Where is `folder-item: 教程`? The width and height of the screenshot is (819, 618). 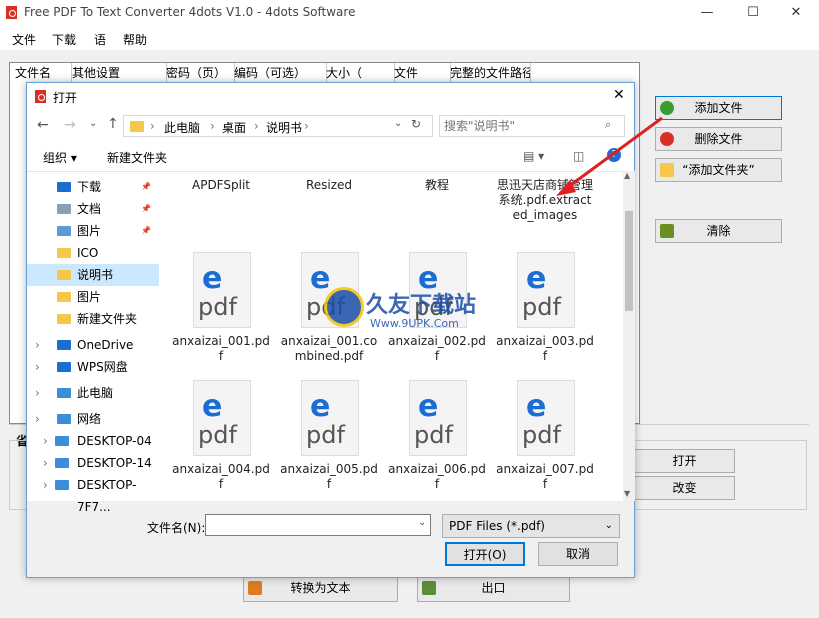
folder-item: 教程 is located at coordinates (437, 185).